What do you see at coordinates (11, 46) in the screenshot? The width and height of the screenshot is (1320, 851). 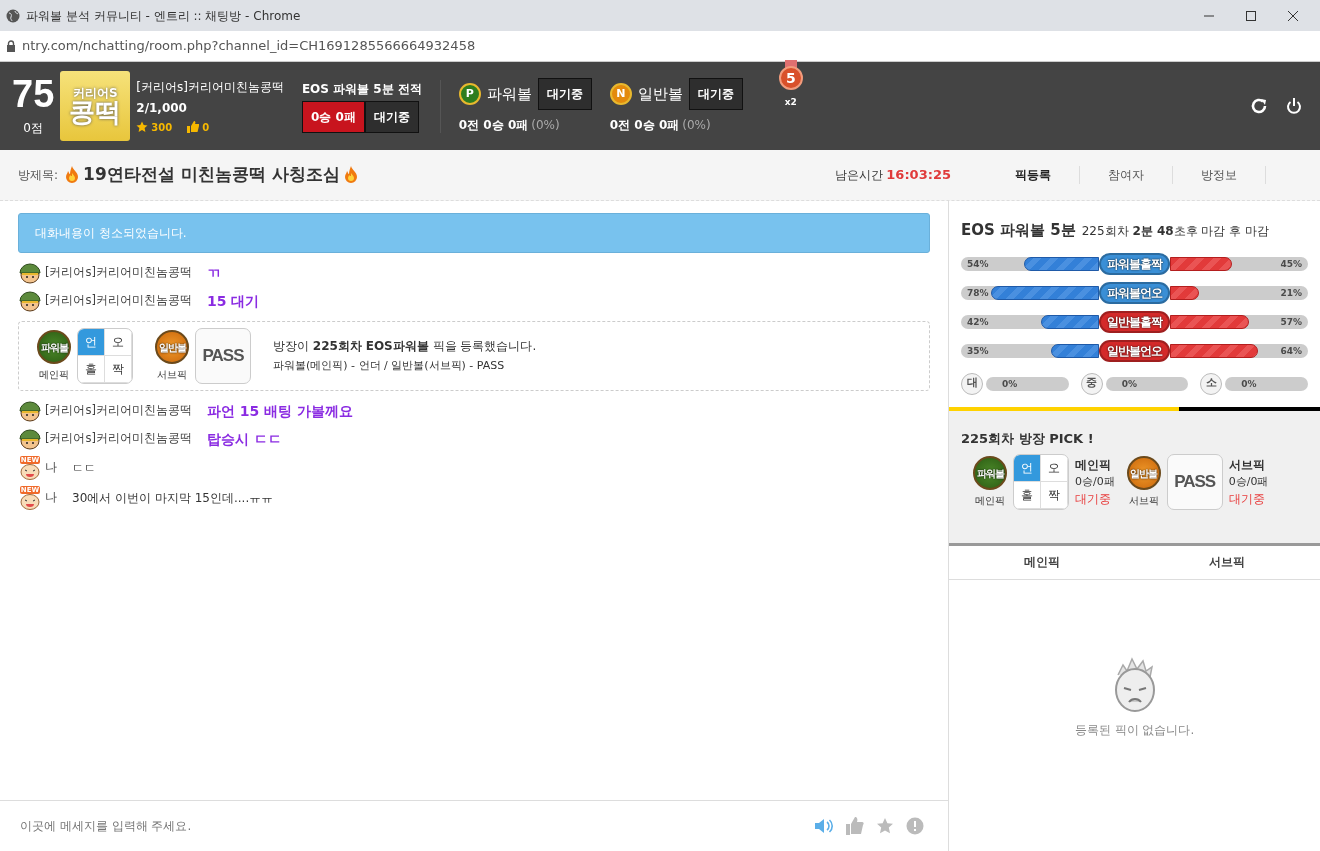 I see `lock-icon` at bounding box center [11, 46].